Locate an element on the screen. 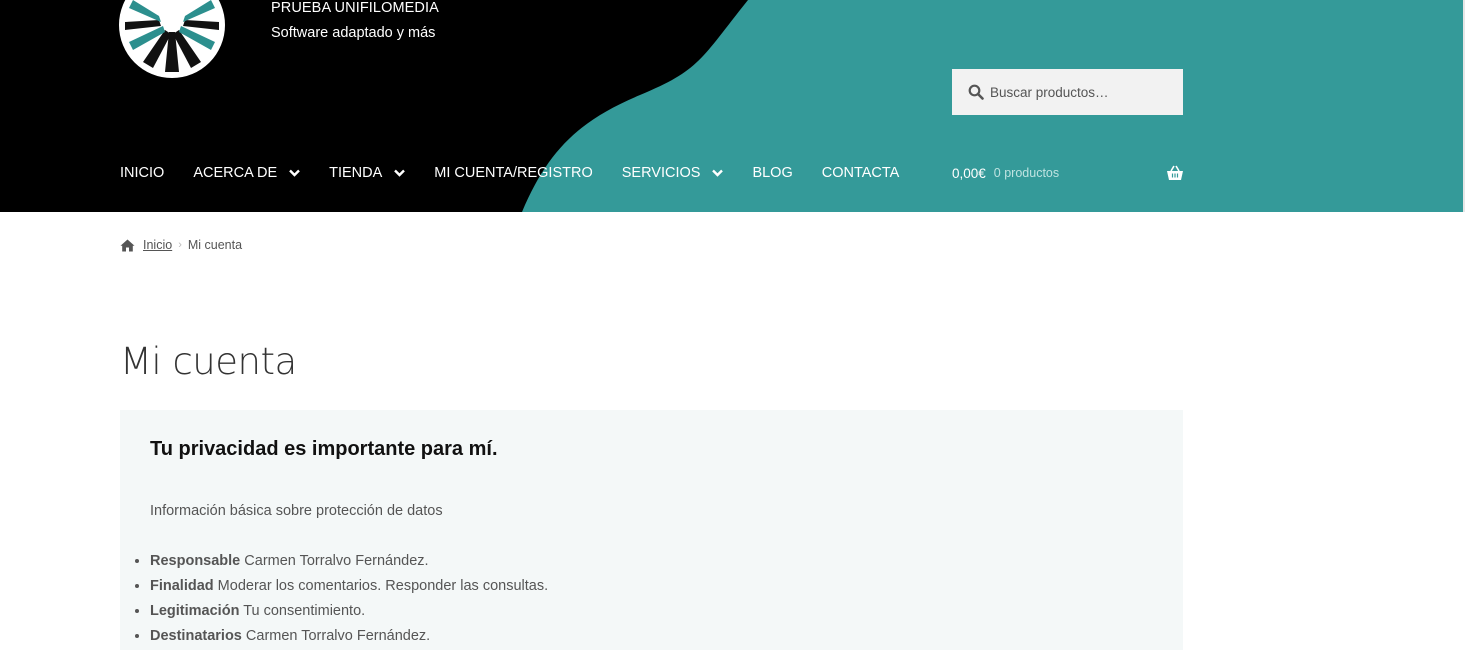  nav-item-servicios: SERVICIOS is located at coordinates (673, 173).